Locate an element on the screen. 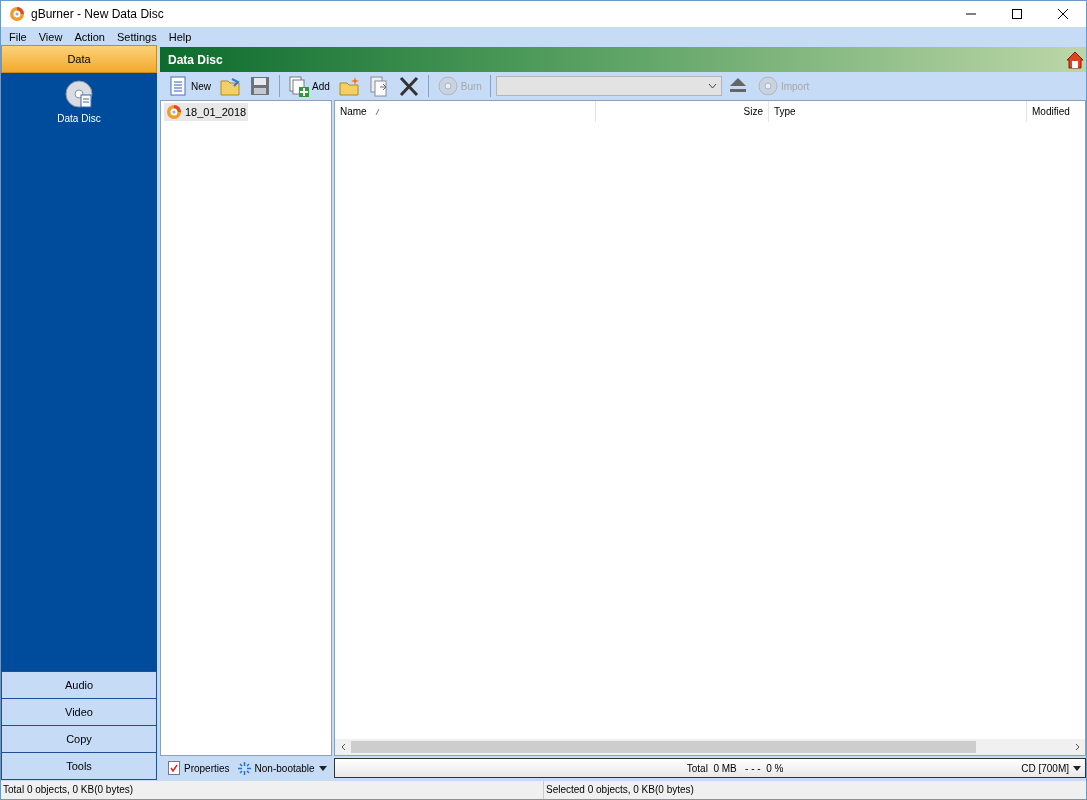 This screenshot has height=800, width=1087. checklist-icon is located at coordinates (174, 768).